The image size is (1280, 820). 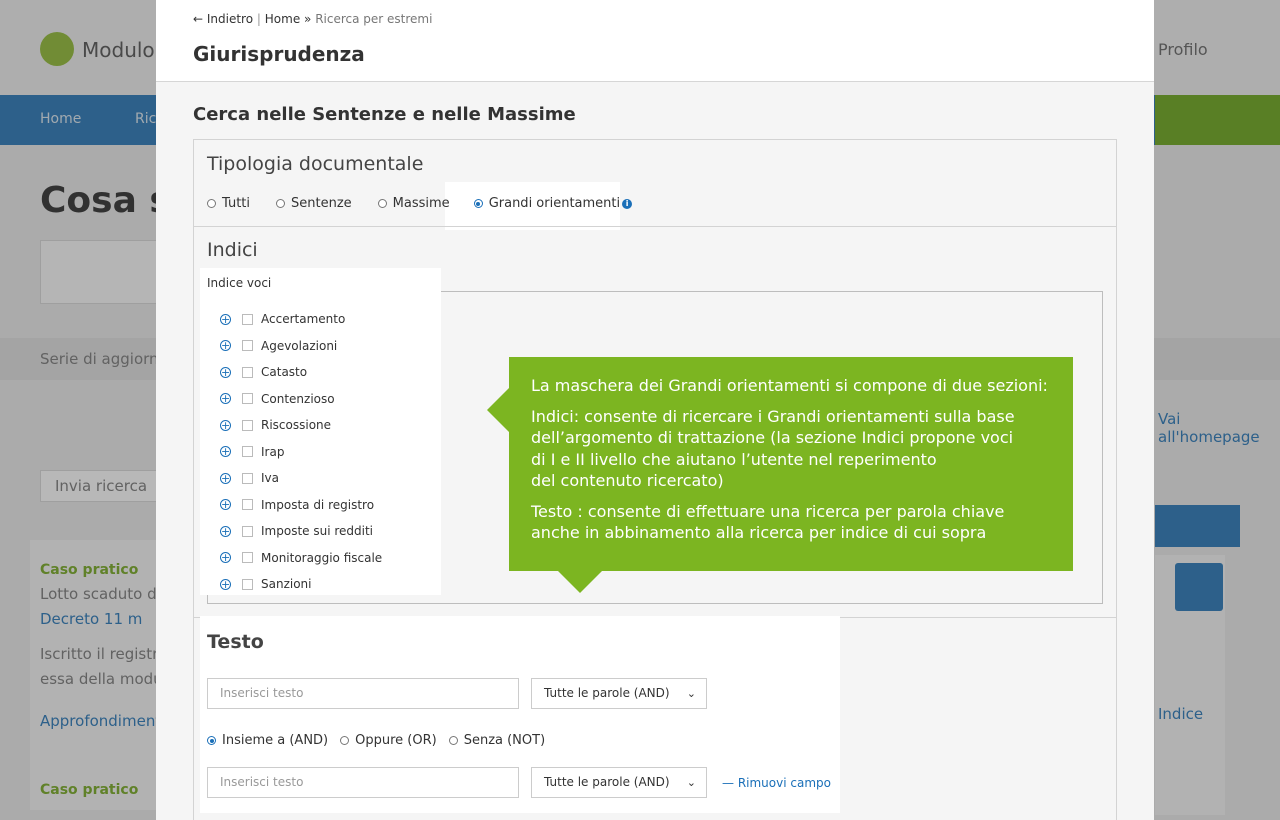 What do you see at coordinates (223, 19) in the screenshot?
I see `back-link: ← Indietro` at bounding box center [223, 19].